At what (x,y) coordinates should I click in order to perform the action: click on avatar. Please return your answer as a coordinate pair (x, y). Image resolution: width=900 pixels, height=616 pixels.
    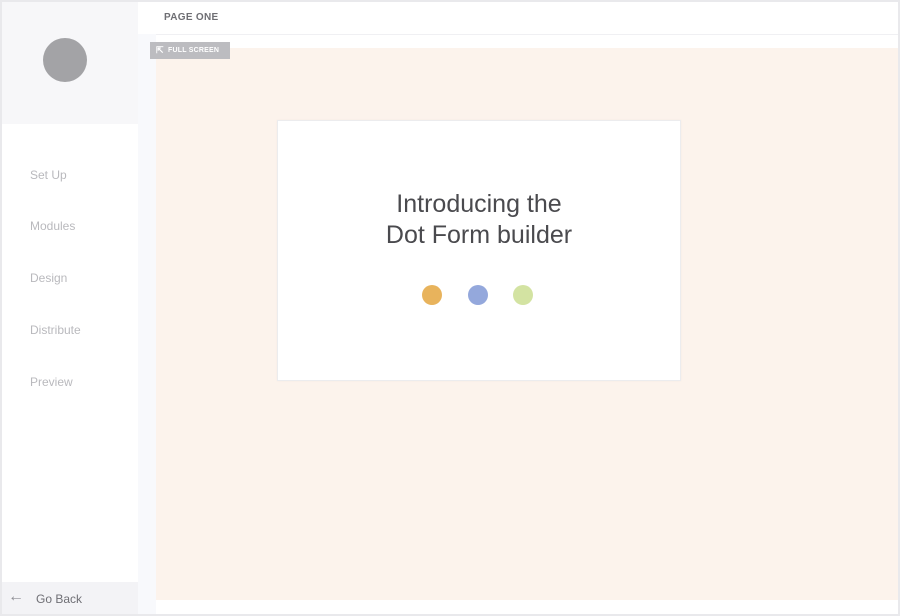
    Looking at the image, I should click on (65, 60).